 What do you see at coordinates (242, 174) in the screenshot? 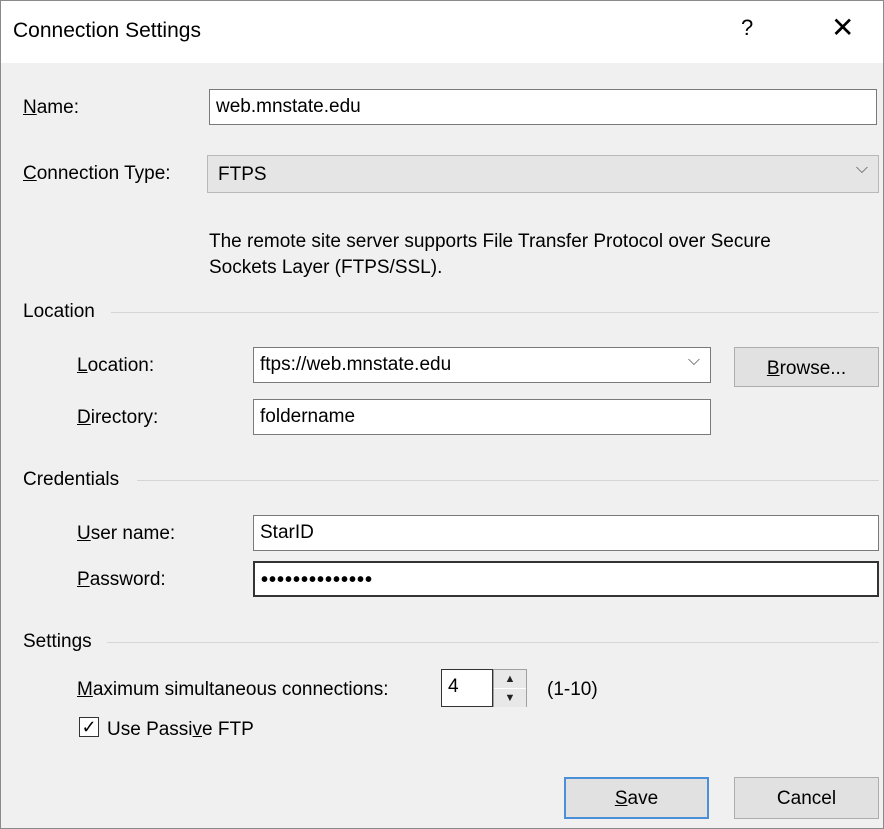
I see `connection-type-value: FTPS` at bounding box center [242, 174].